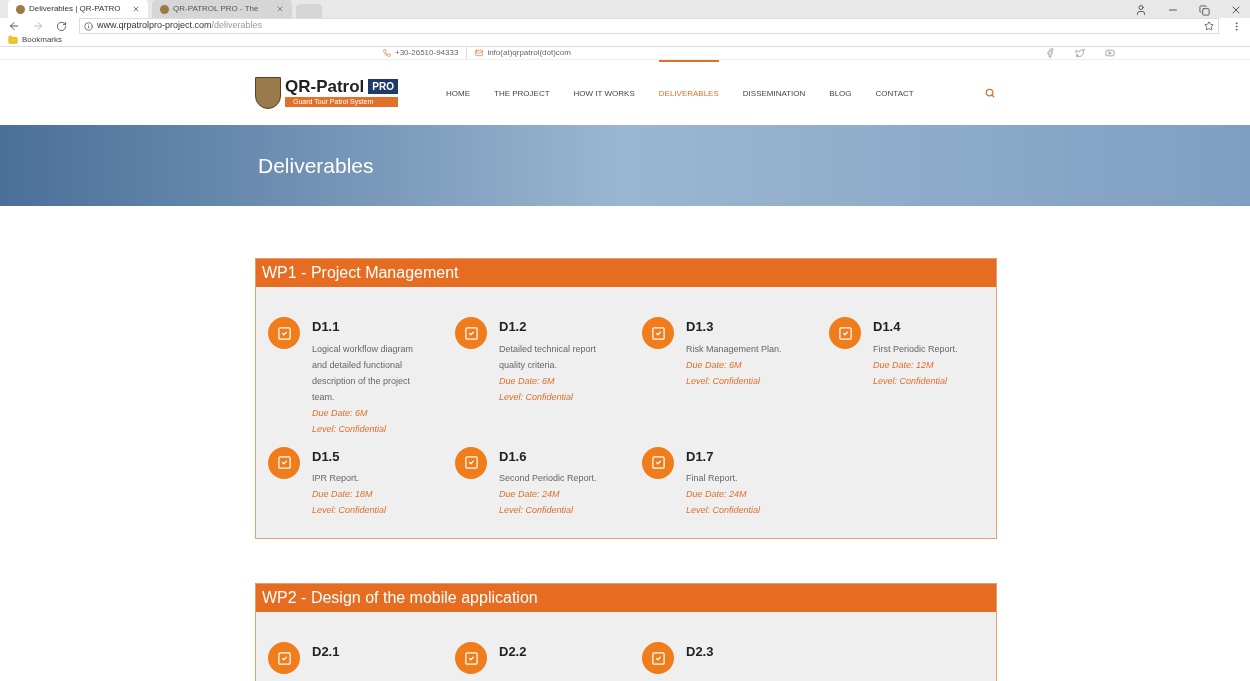  Describe the element at coordinates (78, 9) in the screenshot. I see `browser-tab: Deliverables | QR-PATRO` at that location.